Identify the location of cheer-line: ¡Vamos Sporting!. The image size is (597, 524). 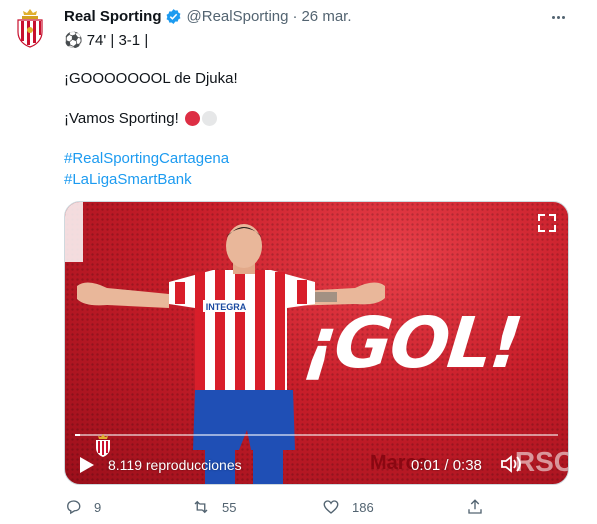
(140, 118).